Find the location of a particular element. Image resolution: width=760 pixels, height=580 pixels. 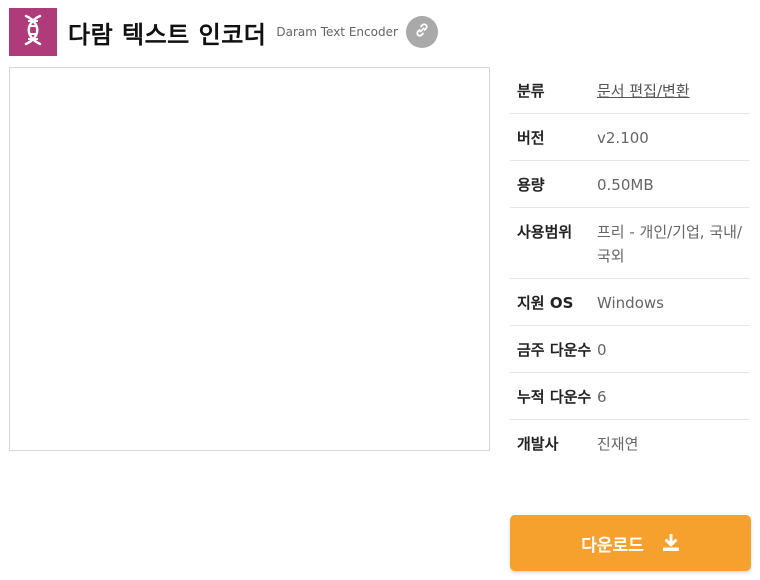

info-row-category: 분류 문서 편집/변환 is located at coordinates (630, 90).